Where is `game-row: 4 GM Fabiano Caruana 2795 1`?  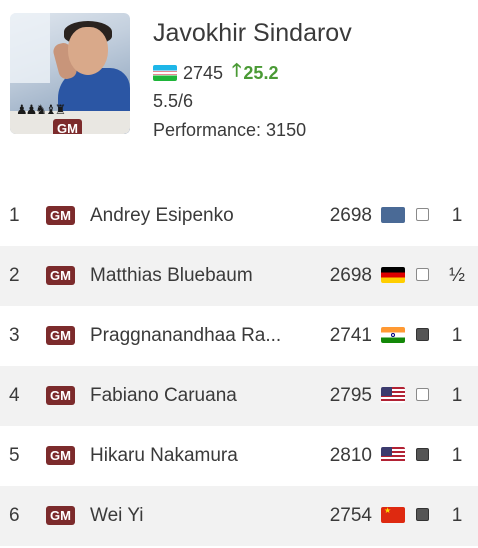
game-row: 4 GM Fabiano Caruana 2795 1 is located at coordinates (239, 396).